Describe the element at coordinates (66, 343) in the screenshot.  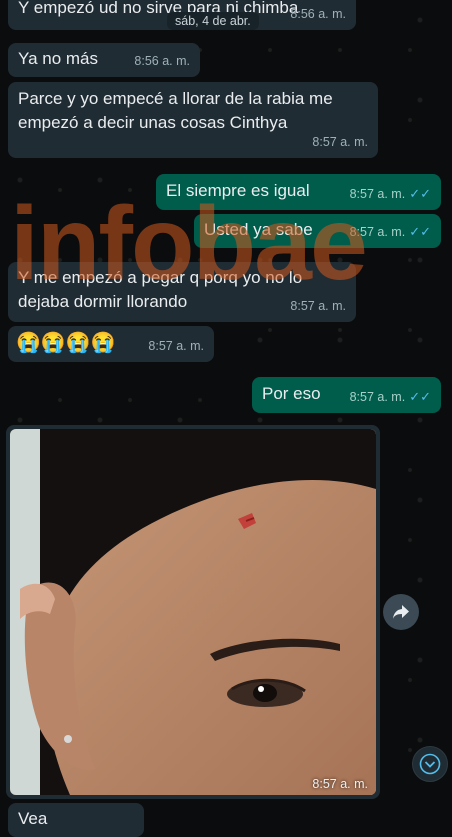
I see `emoji-text: 😭😭😭😭` at that location.